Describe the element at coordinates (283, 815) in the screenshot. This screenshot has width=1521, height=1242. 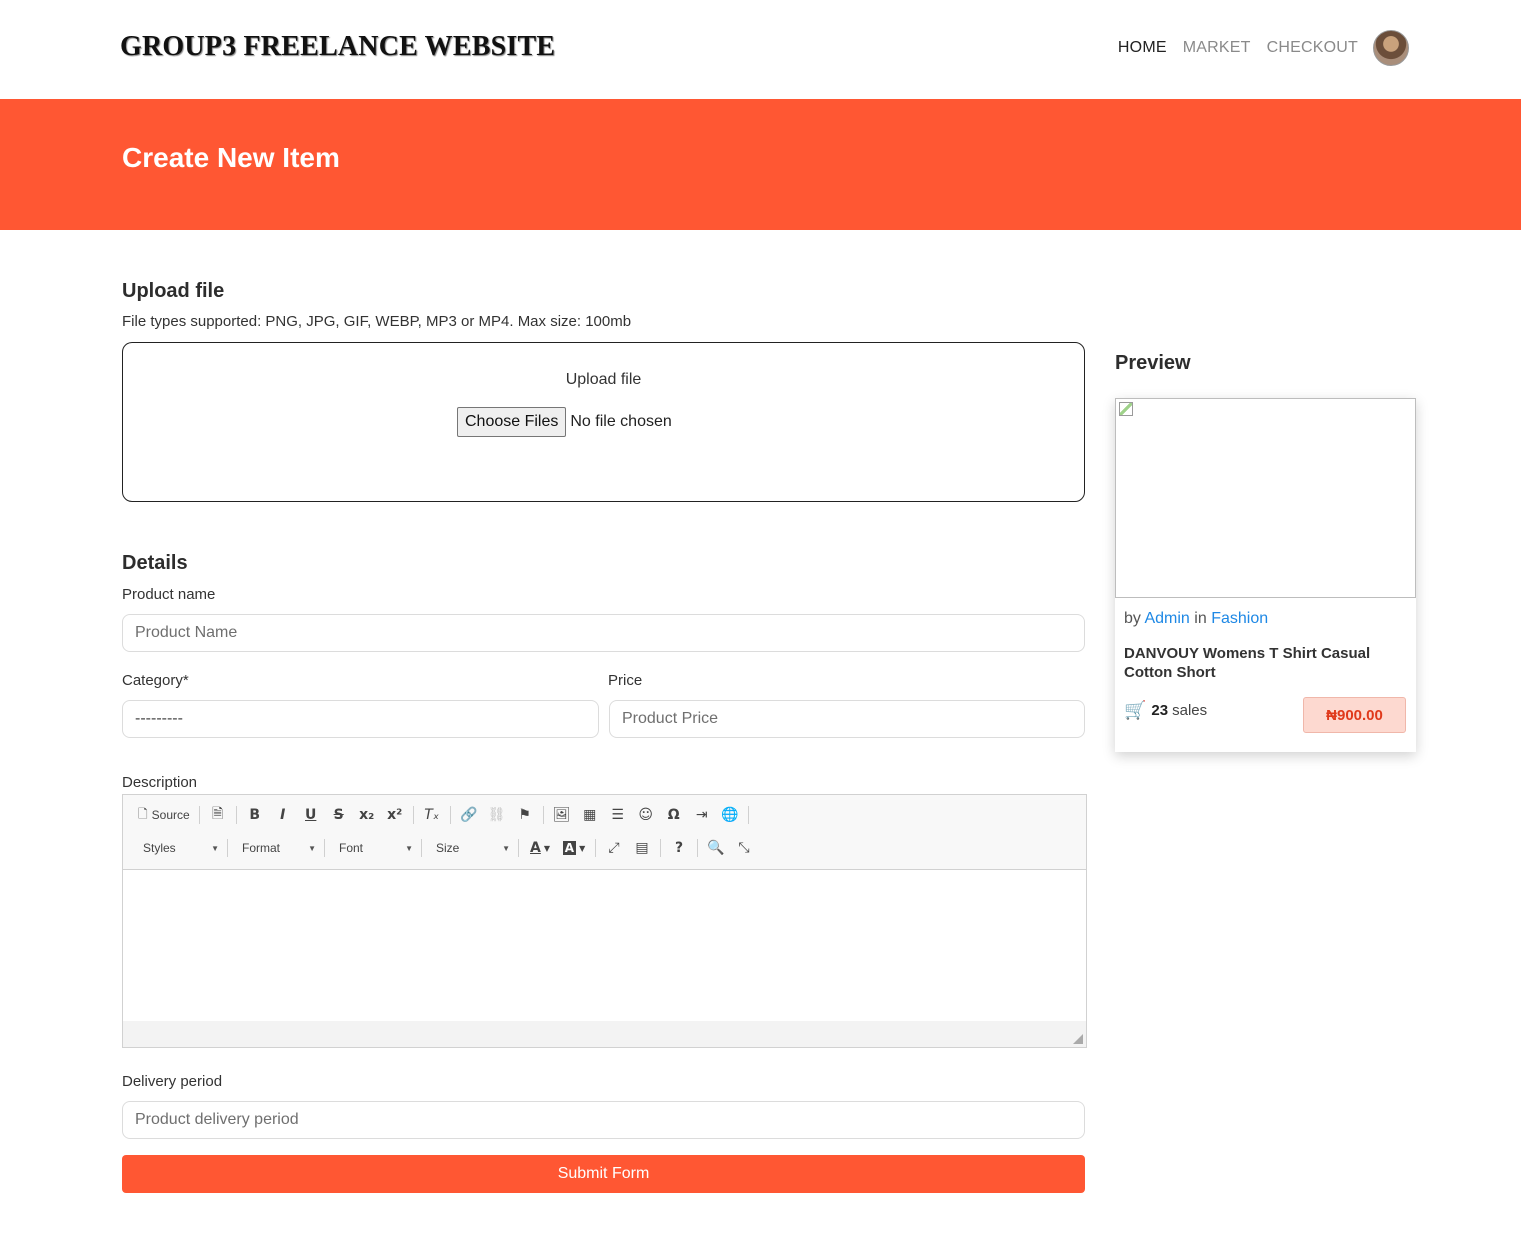
I see `italic-icon: I` at that location.